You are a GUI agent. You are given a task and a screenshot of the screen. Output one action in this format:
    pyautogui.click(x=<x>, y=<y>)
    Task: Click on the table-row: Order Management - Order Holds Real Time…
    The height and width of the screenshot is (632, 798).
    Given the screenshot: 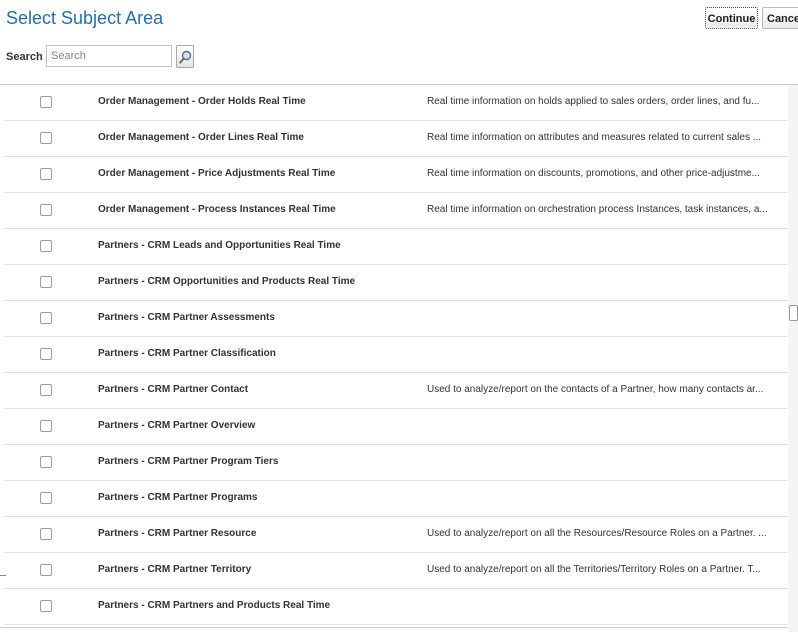 What is the action you would take?
    pyautogui.click(x=395, y=103)
    